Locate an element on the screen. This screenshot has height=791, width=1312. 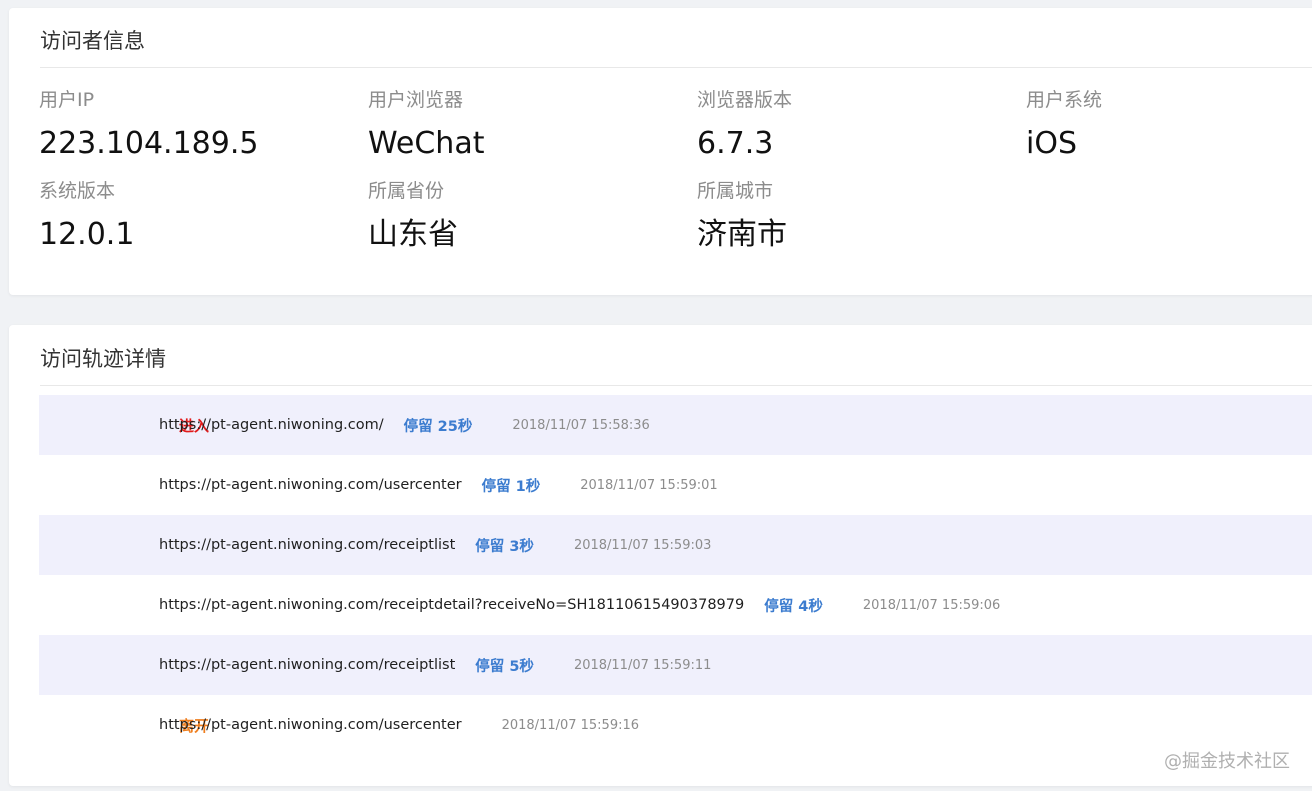
visit-track-divider is located at coordinates (676, 385).